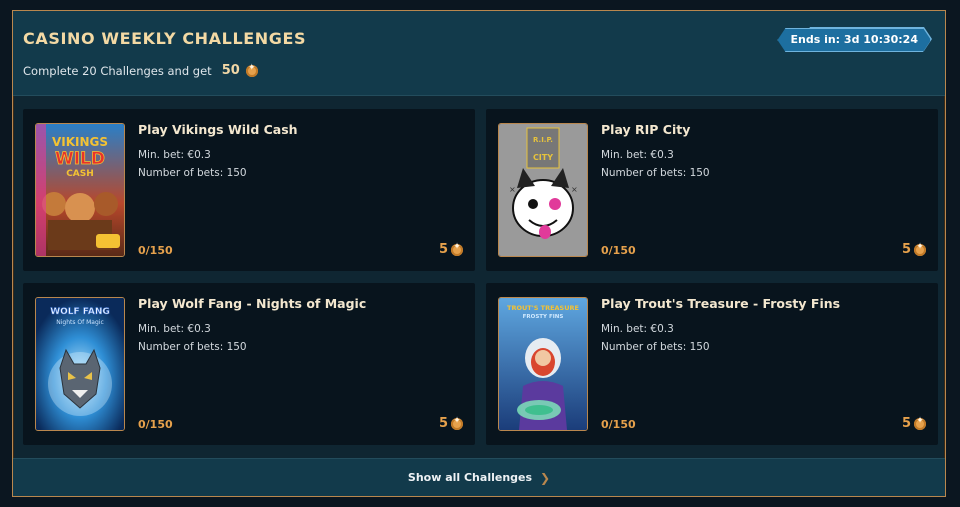 The height and width of the screenshot is (507, 960). I want to click on game-thumbnail-vikings: VIKINGS WILD CASH, so click(80, 190).